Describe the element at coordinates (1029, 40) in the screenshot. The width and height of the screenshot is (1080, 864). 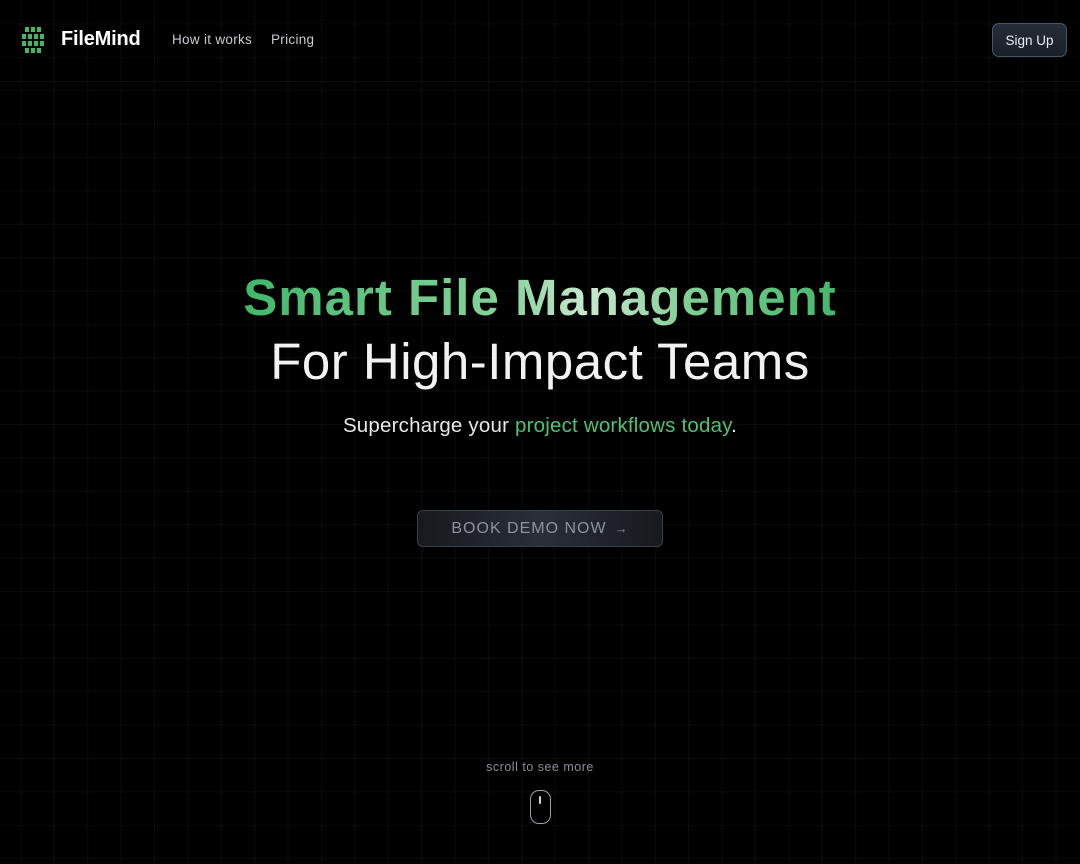
I see `sign-up-button: Sign Up` at that location.